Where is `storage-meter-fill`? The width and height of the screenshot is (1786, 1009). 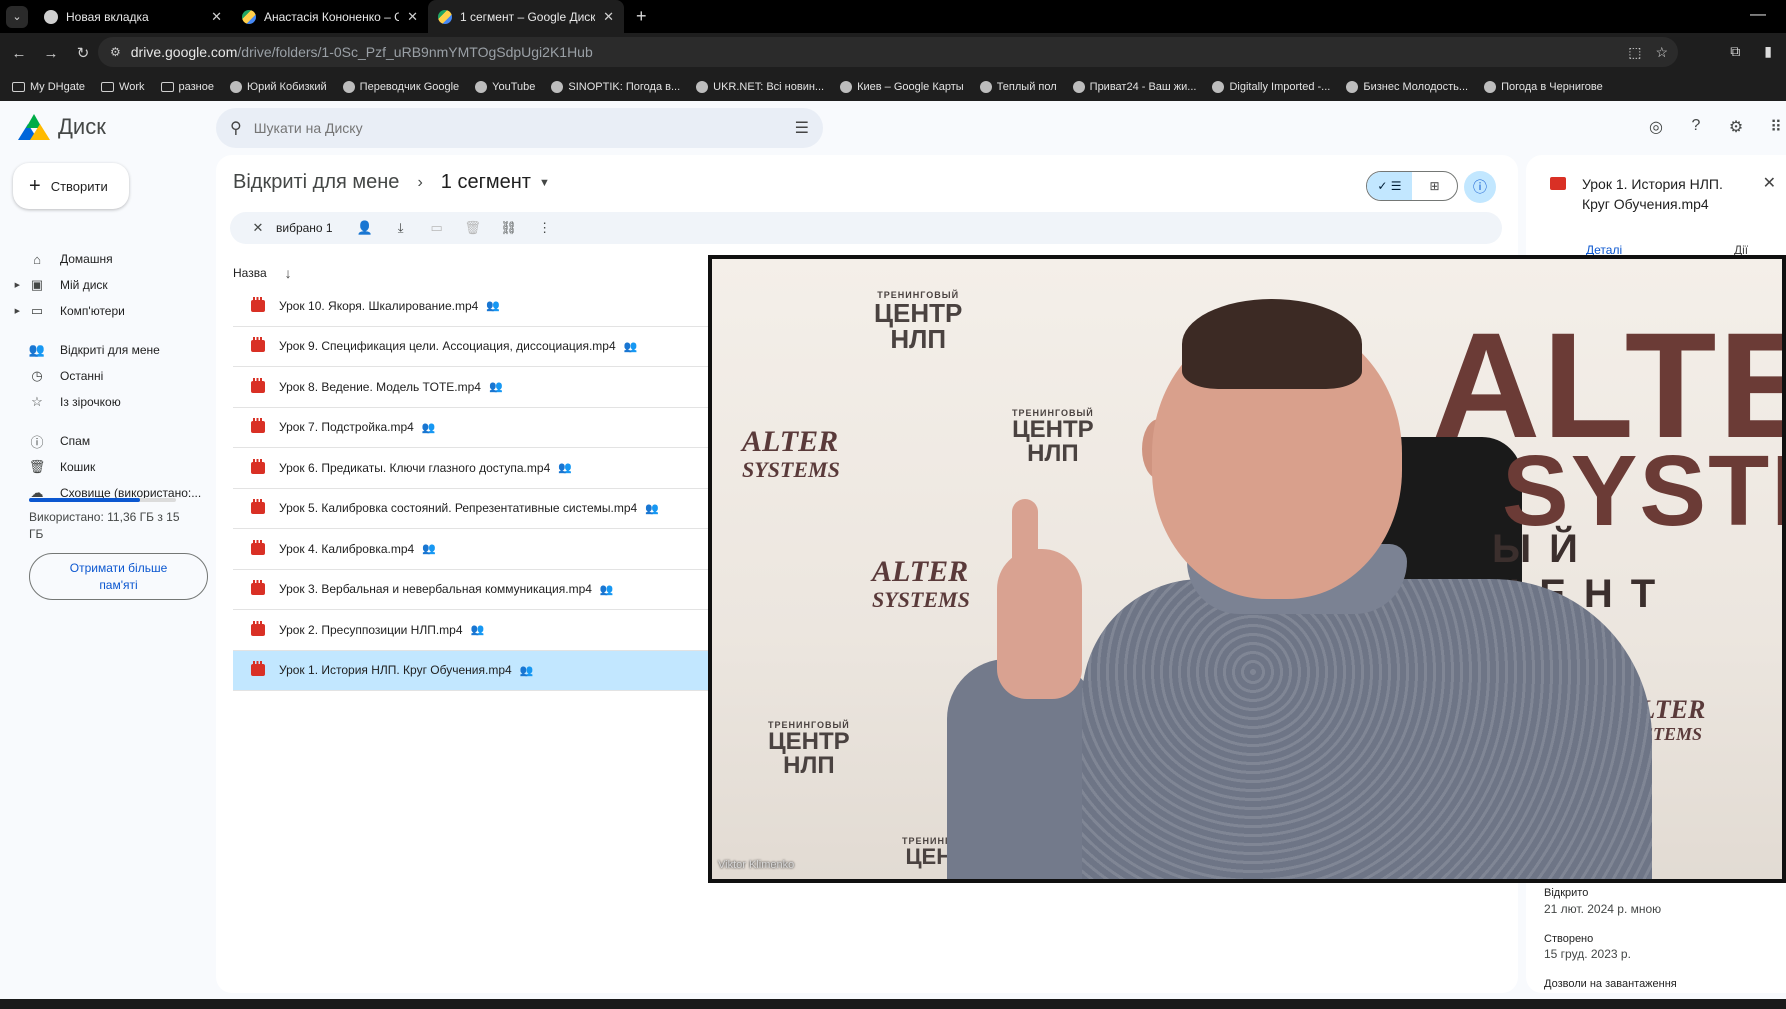
storage-meter-fill is located at coordinates (85, 500).